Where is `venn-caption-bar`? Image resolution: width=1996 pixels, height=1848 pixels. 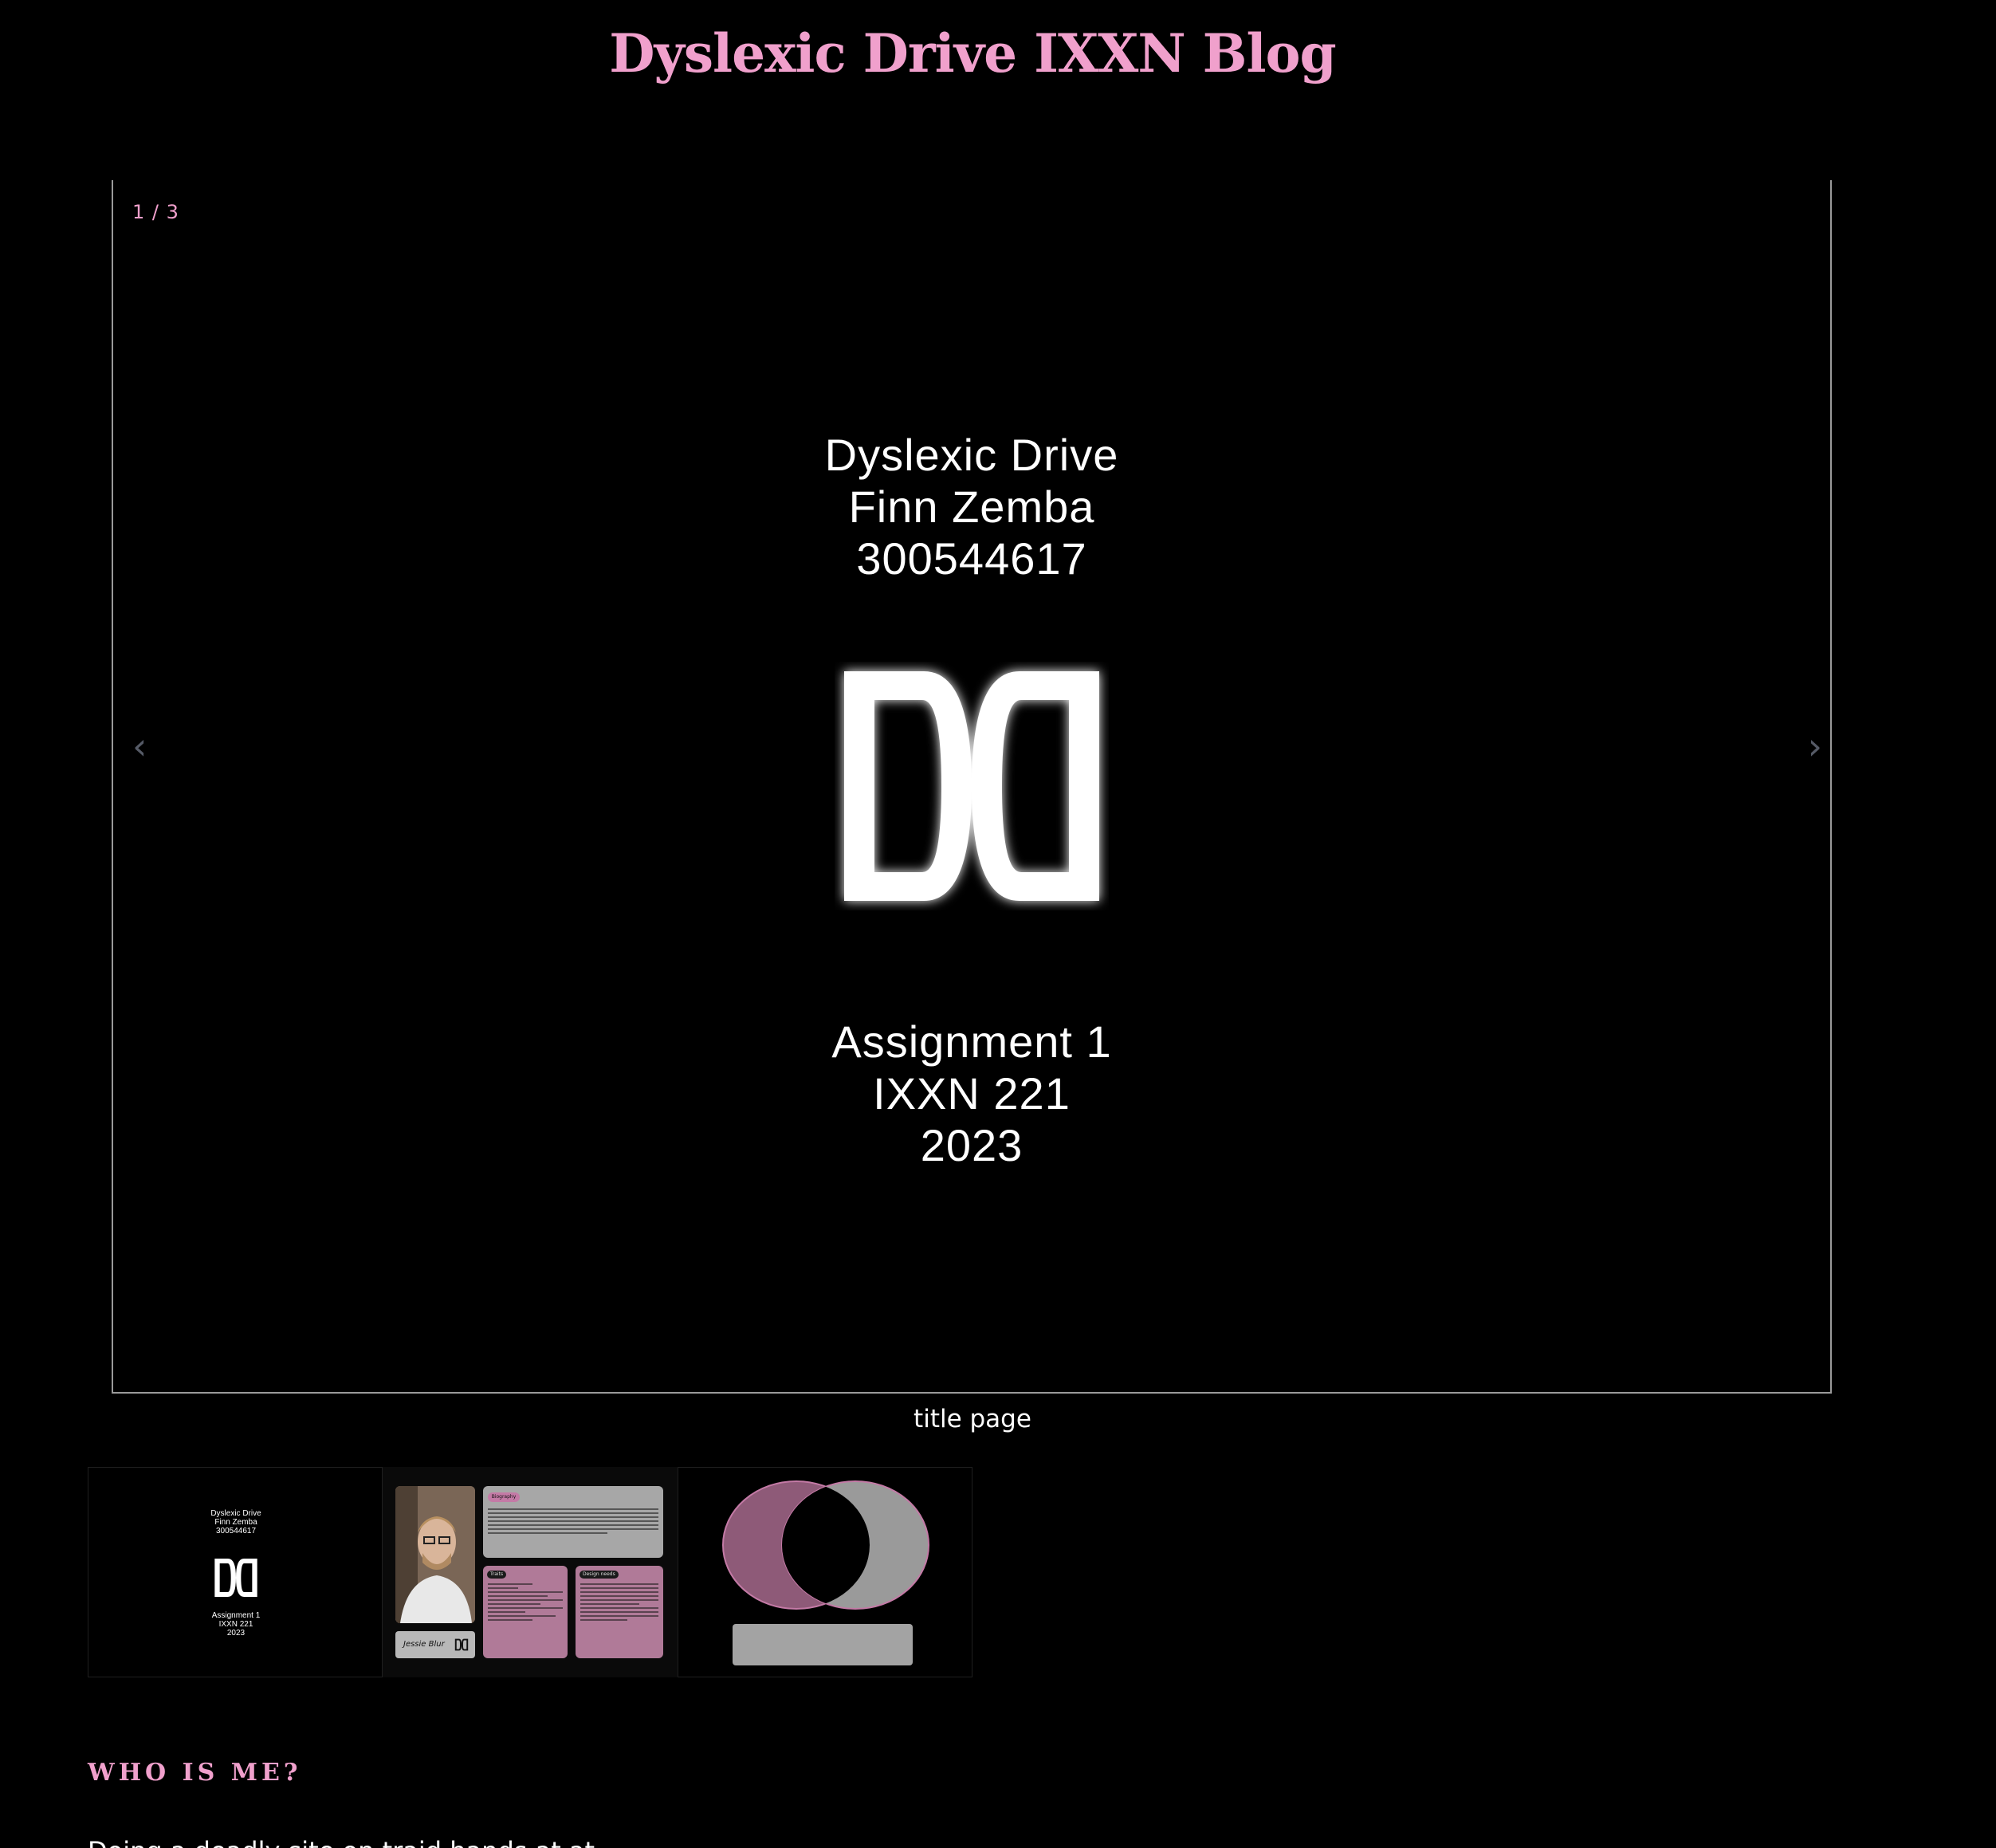 venn-caption-bar is located at coordinates (823, 1644).